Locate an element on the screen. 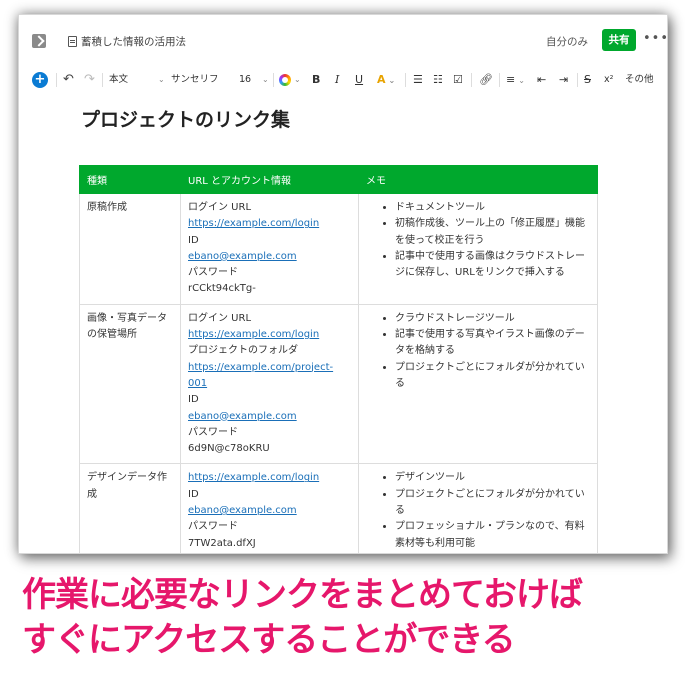 The image size is (685, 685). table-header-row: 種類 URL とアカウント情報 メモ is located at coordinates (338, 179).